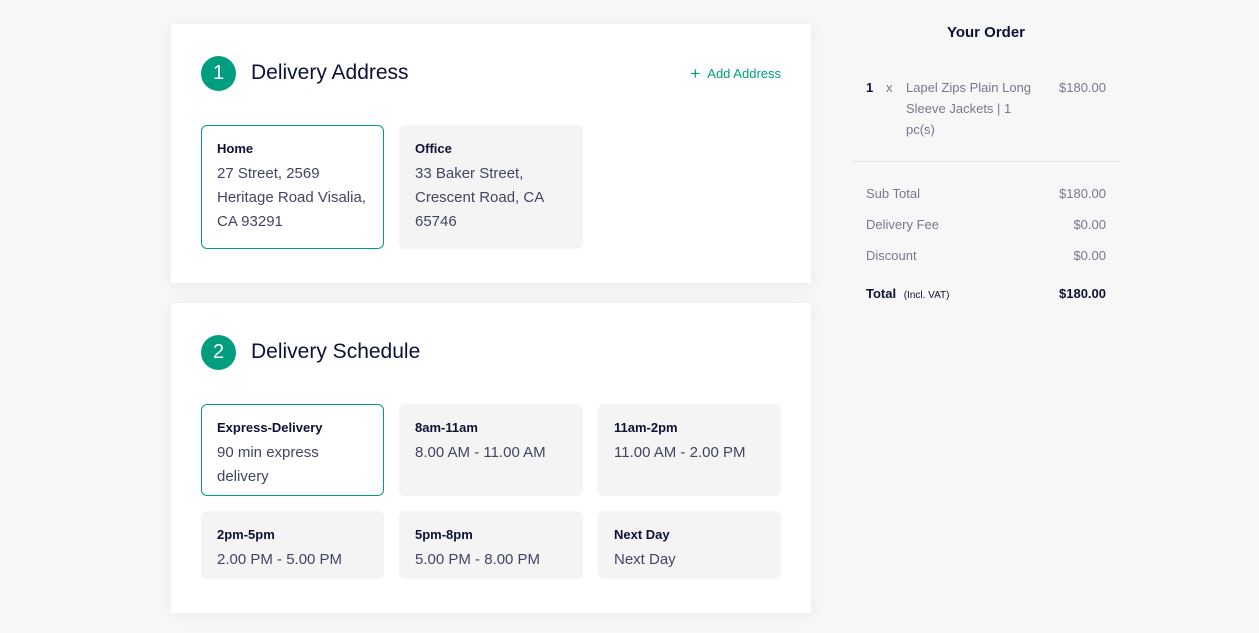  I want to click on schedule-slot-title: 5pm-8pm, so click(444, 534).